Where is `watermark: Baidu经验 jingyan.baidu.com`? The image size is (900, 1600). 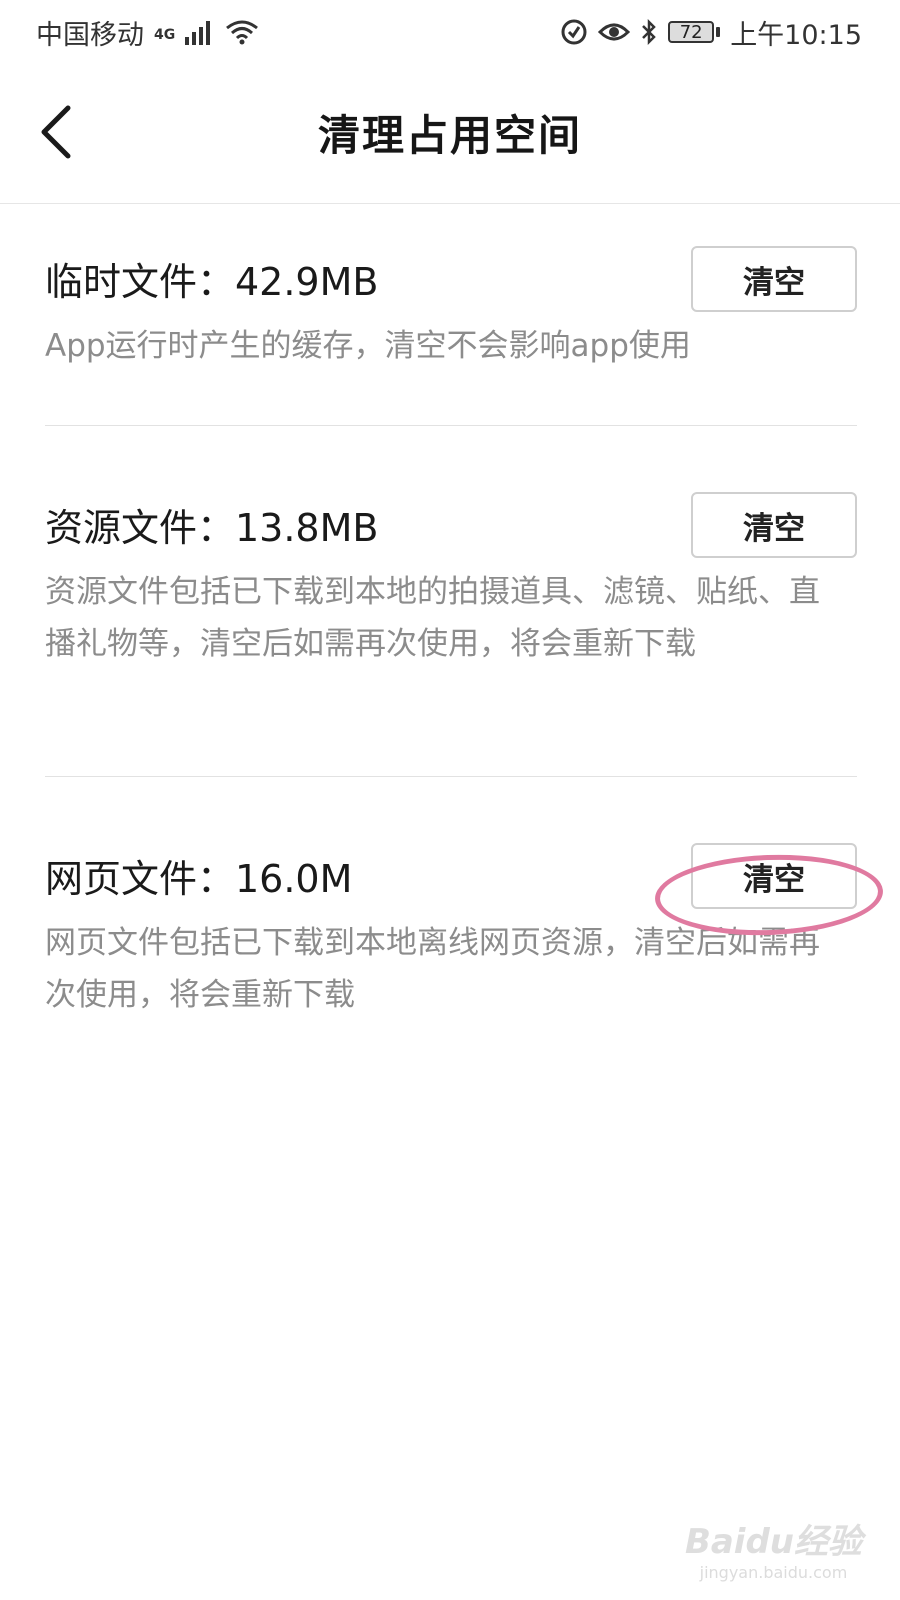 watermark: Baidu经验 jingyan.baidu.com is located at coordinates (773, 1548).